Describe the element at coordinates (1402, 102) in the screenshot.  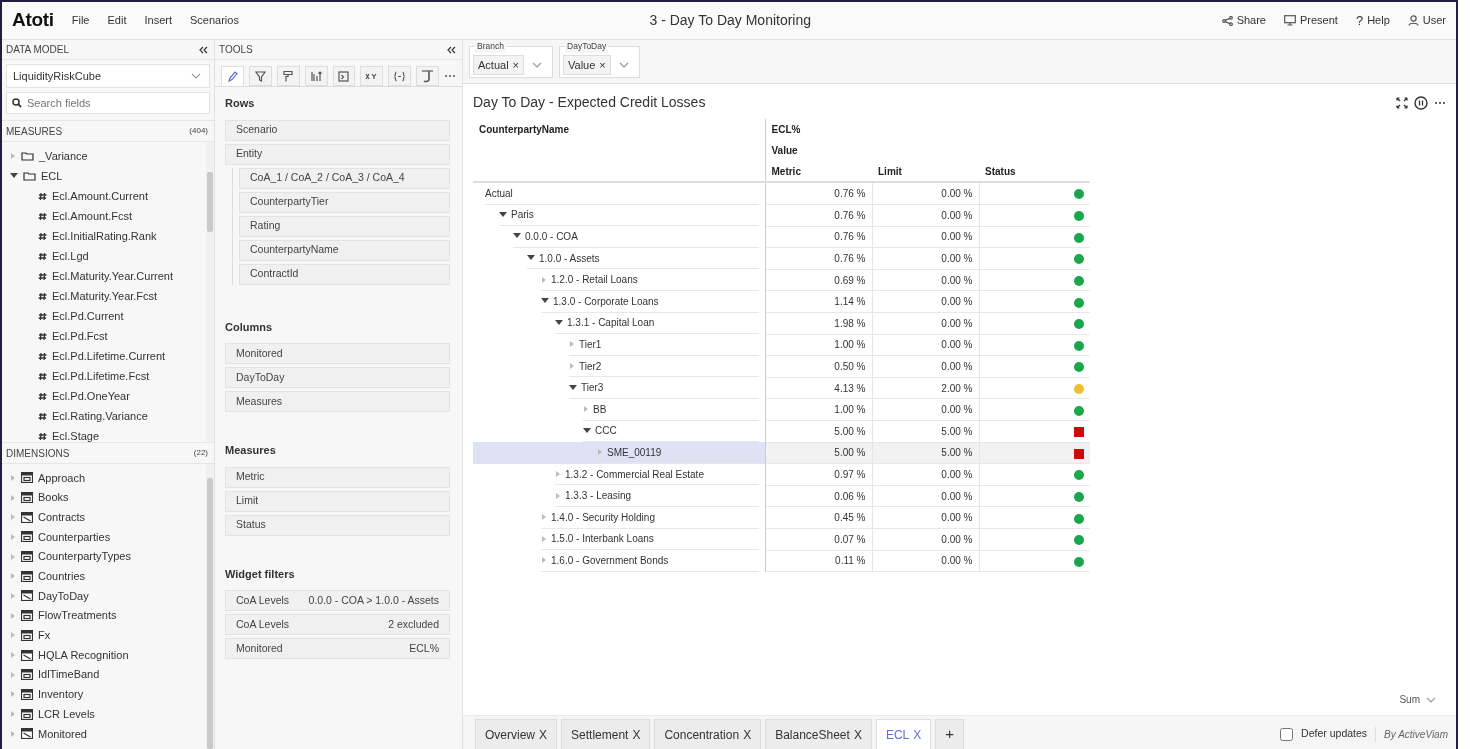
I see `fullscreen-icon` at that location.